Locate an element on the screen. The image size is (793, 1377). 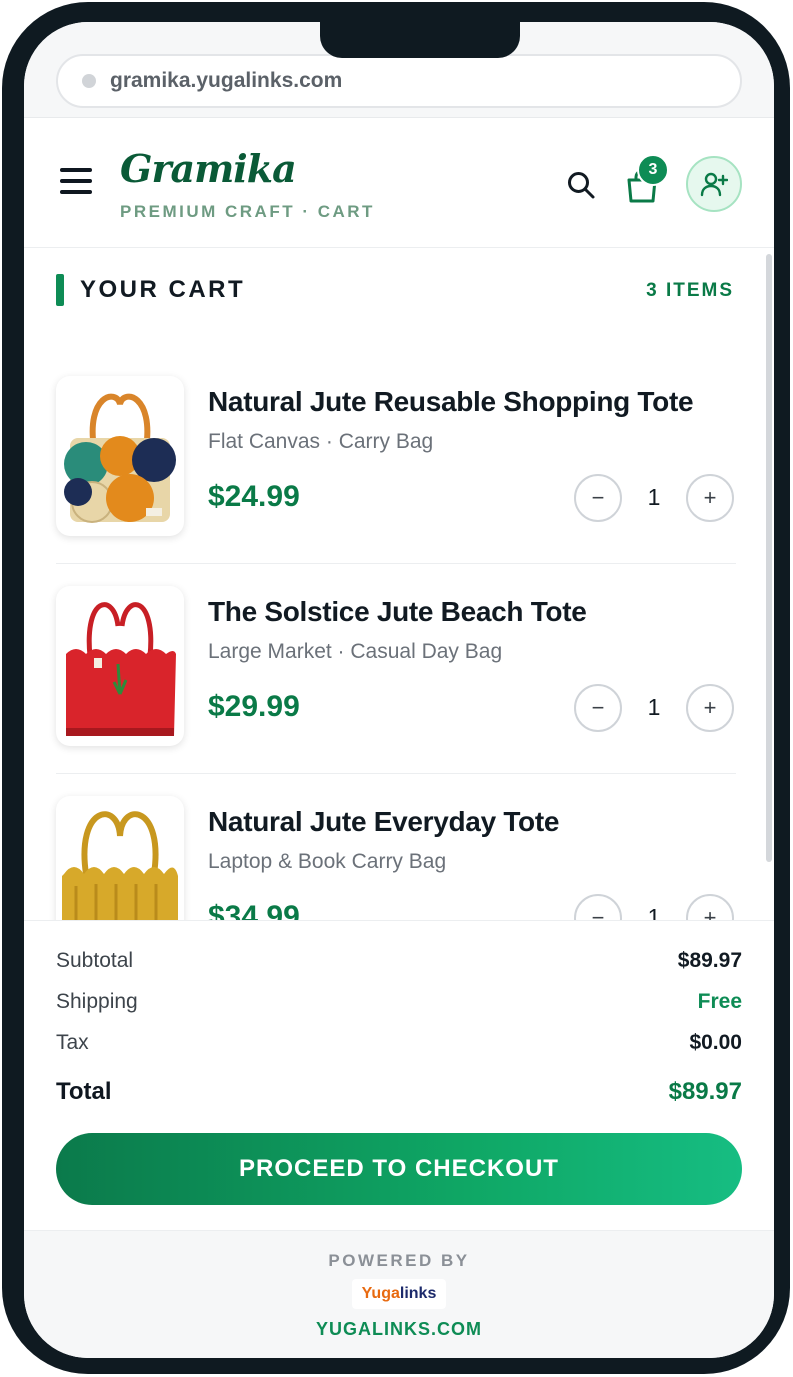
product-name: The Solstice Jute Beach Tote is located at coordinates (397, 612).